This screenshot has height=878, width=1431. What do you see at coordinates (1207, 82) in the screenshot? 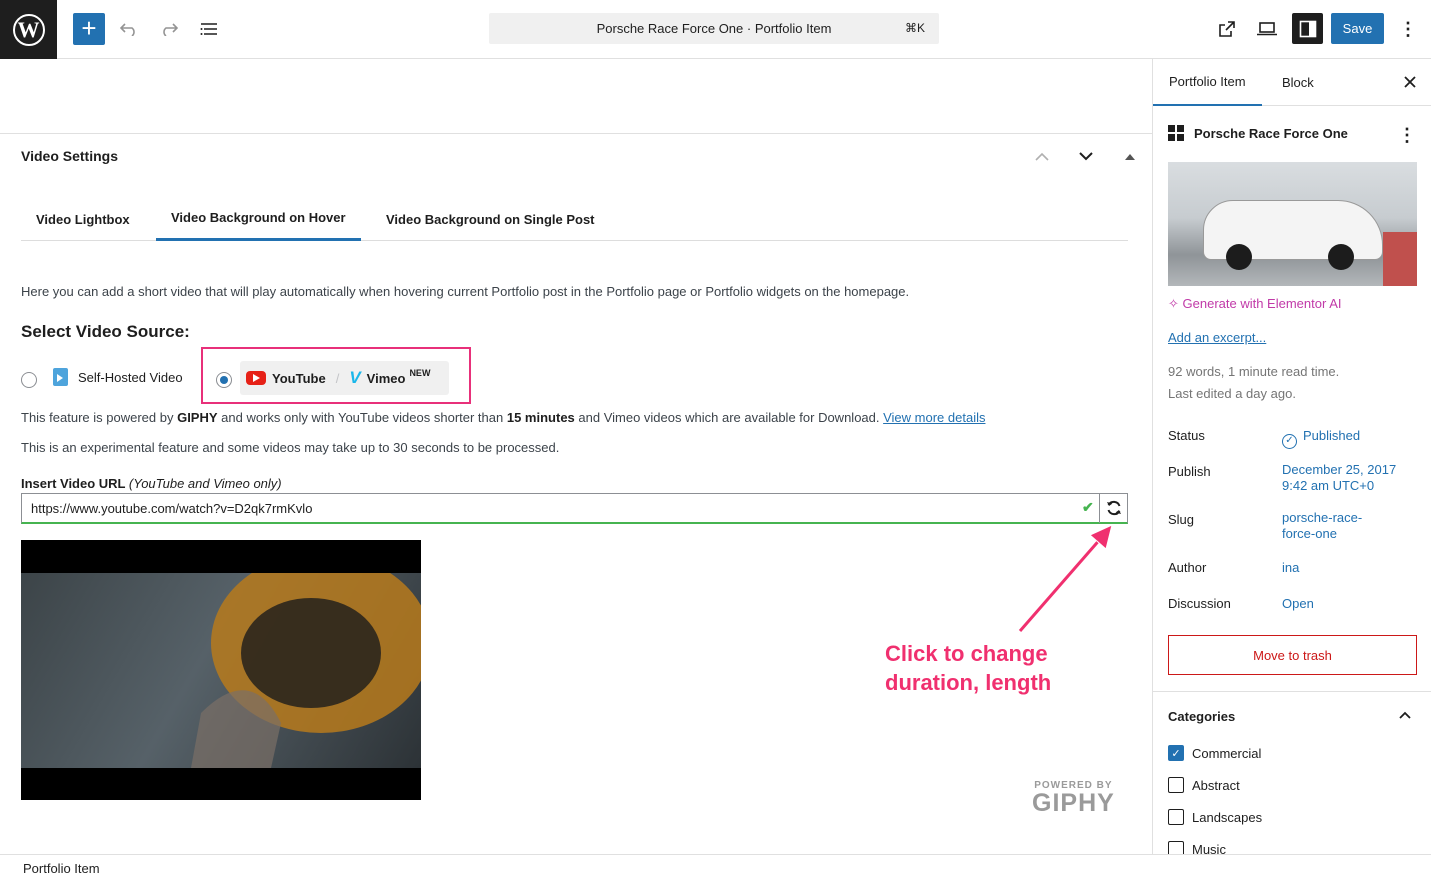
I see `tab-portfolio-item: Portfolio Item` at bounding box center [1207, 82].